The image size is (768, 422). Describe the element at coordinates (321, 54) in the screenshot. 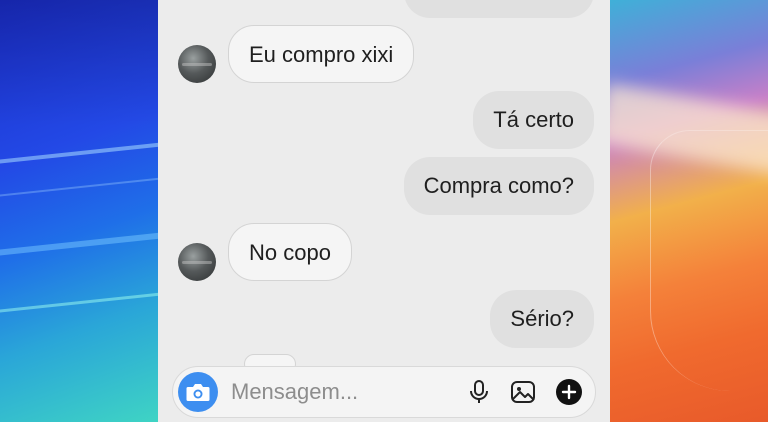

I see `message-bubble-received: Eu compro xixi` at that location.